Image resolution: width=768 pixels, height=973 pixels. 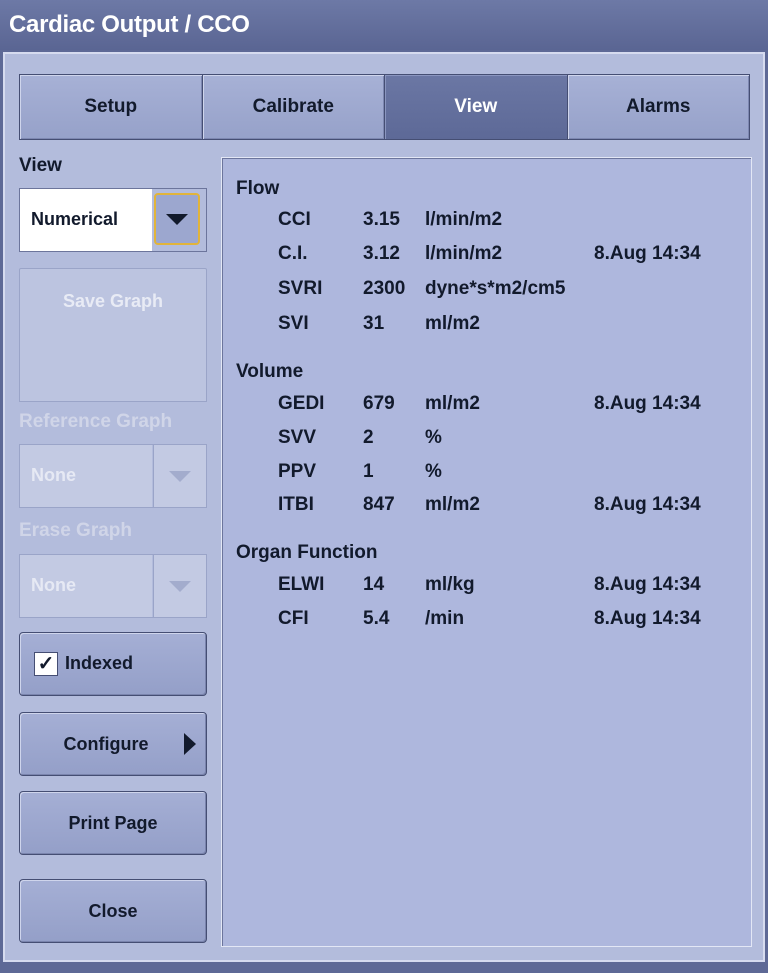 What do you see at coordinates (487, 586) in the screenshot?
I see `table-row: ELWI 14 ml/kg 8.Aug 14:34` at bounding box center [487, 586].